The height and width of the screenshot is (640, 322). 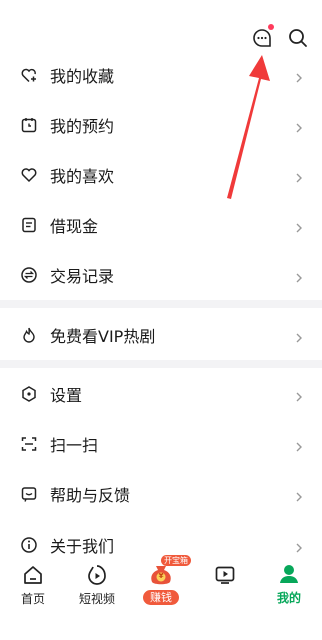 I want to click on short-video-icon, so click(x=97, y=575).